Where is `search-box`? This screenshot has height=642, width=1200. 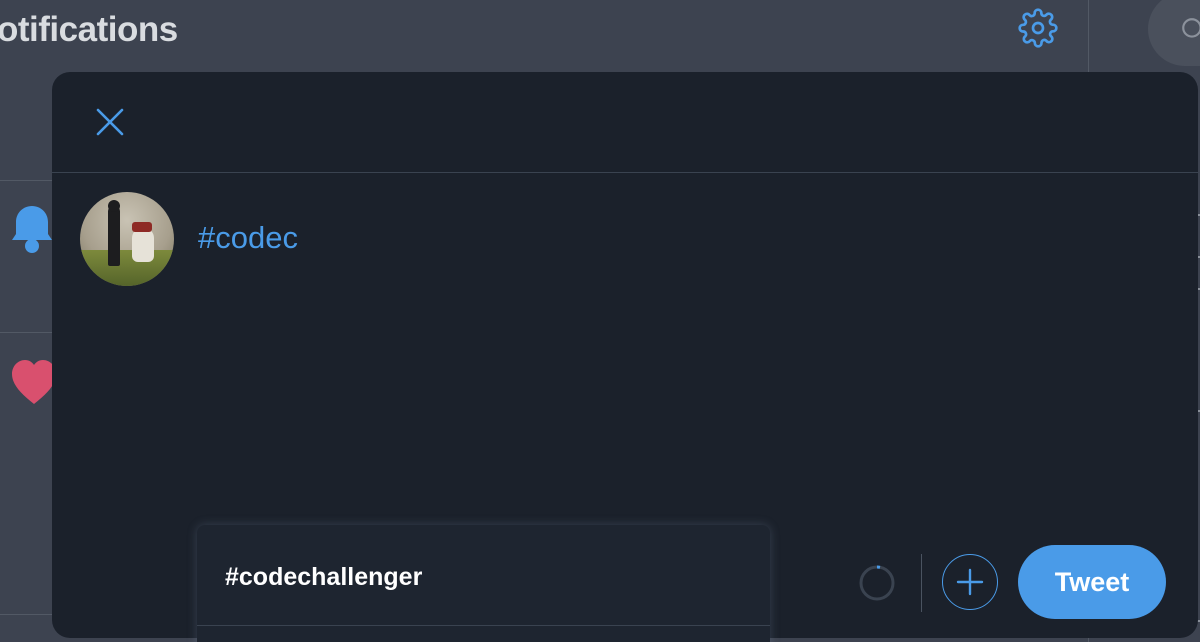 search-box is located at coordinates (1174, 33).